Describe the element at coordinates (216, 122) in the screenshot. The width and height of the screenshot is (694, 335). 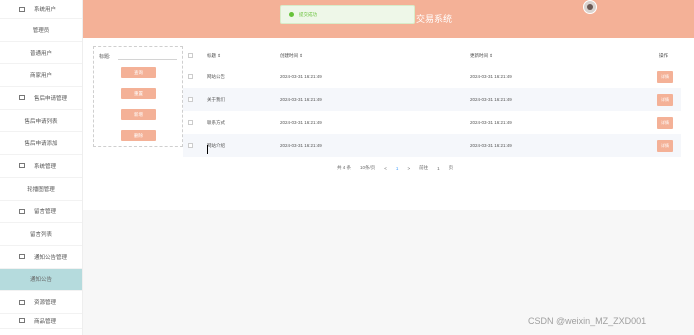
I see `cell-title: 联系方式` at that location.